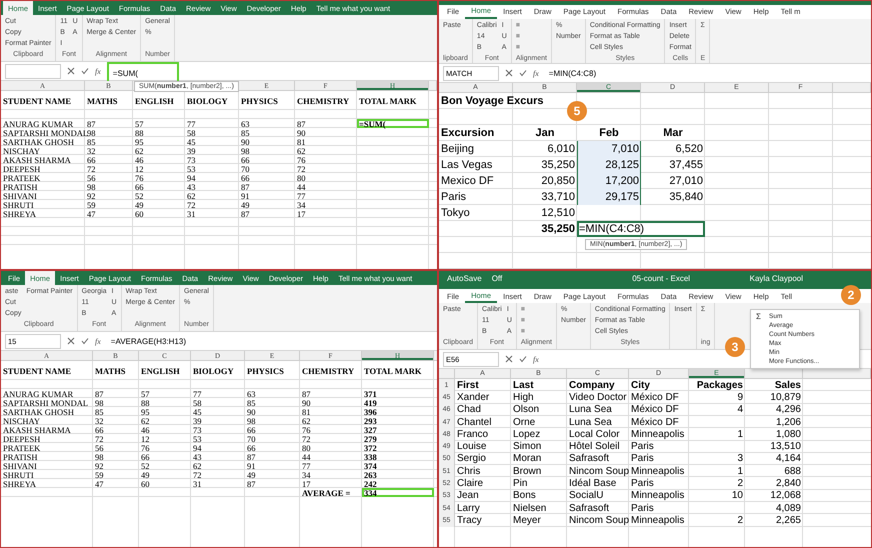 This screenshot has width=872, height=548. What do you see at coordinates (740, 434) in the screenshot?
I see `table-cell-text: 1` at bounding box center [740, 434].